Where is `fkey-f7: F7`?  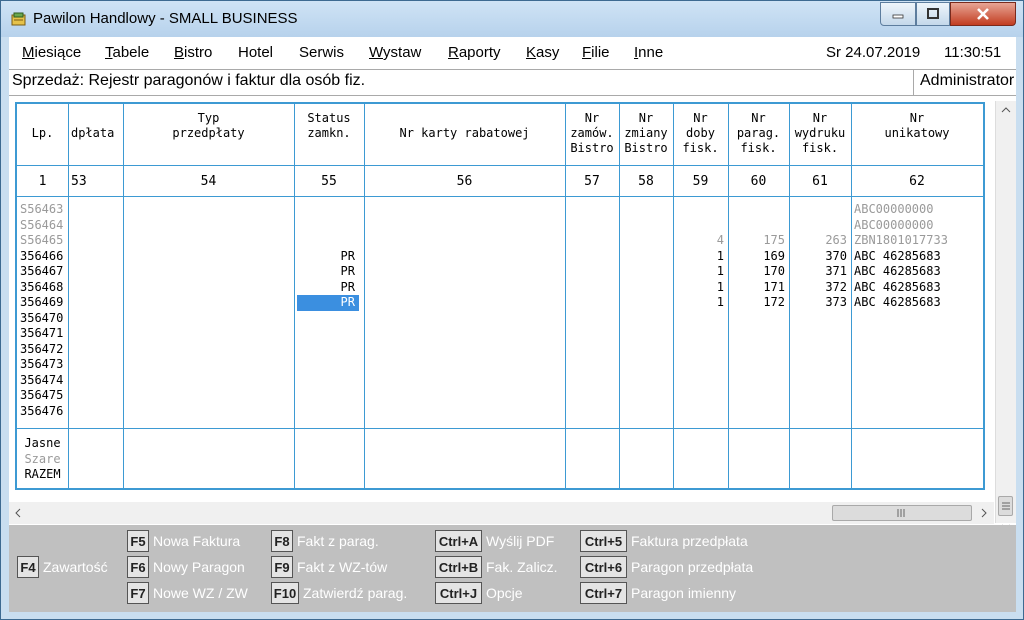
fkey-f7: F7 is located at coordinates (138, 593).